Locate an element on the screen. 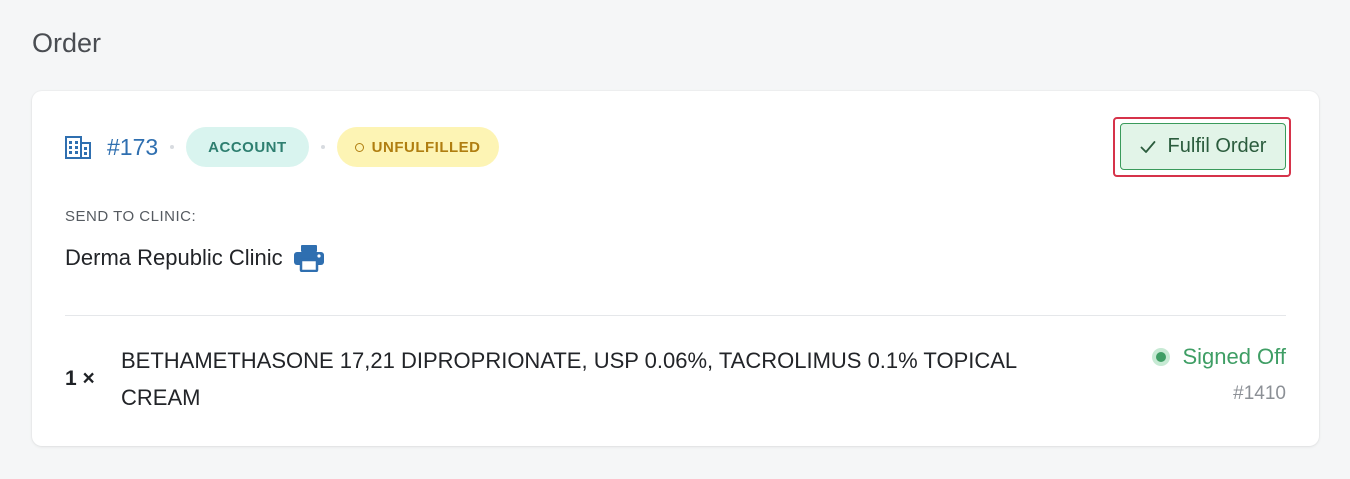 The height and width of the screenshot is (479, 1350). check-icon is located at coordinates (1147, 146).